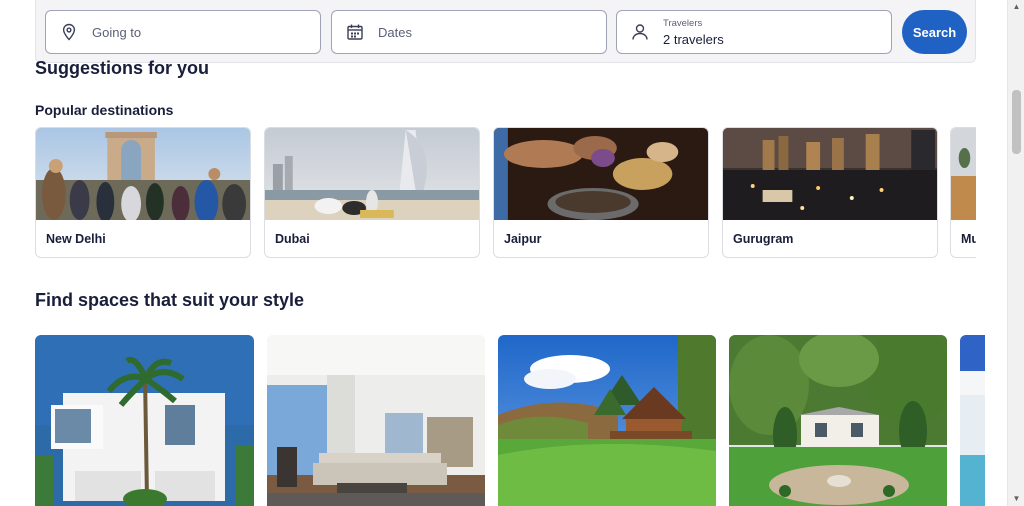 This screenshot has height=506, width=1024. I want to click on scroll-down-icon: ▼, so click(1016, 499).